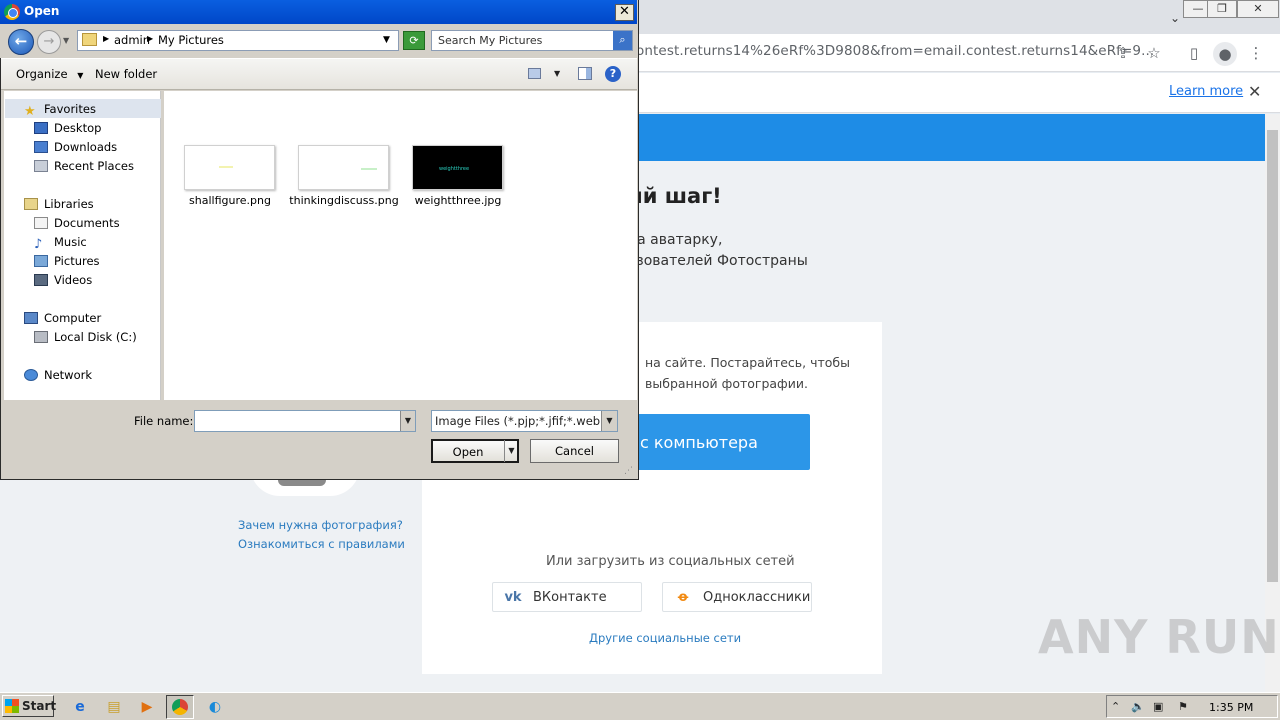 This screenshot has width=1280, height=720. What do you see at coordinates (41, 166) in the screenshot?
I see `recent-places-icon` at bounding box center [41, 166].